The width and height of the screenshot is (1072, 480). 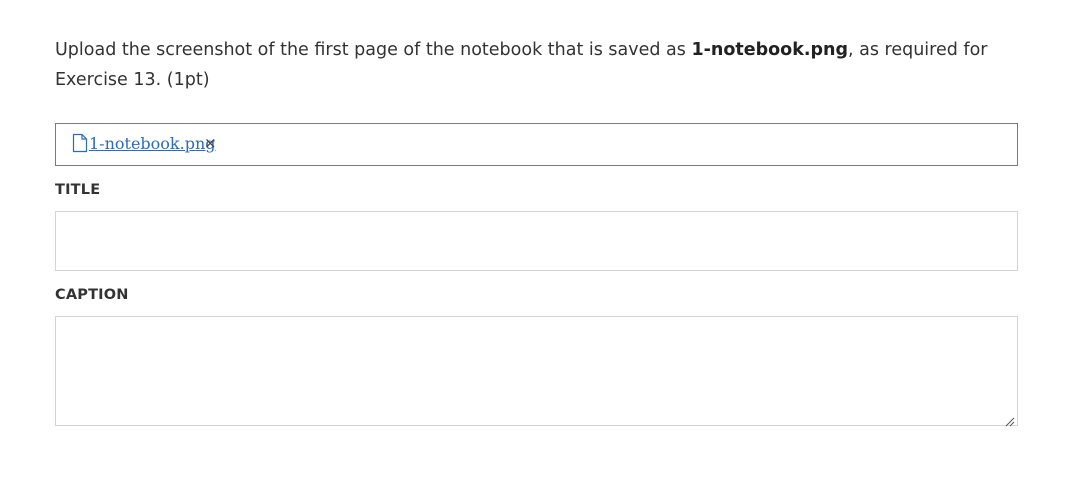 I want to click on caption-label: CAPTION, so click(x=92, y=295).